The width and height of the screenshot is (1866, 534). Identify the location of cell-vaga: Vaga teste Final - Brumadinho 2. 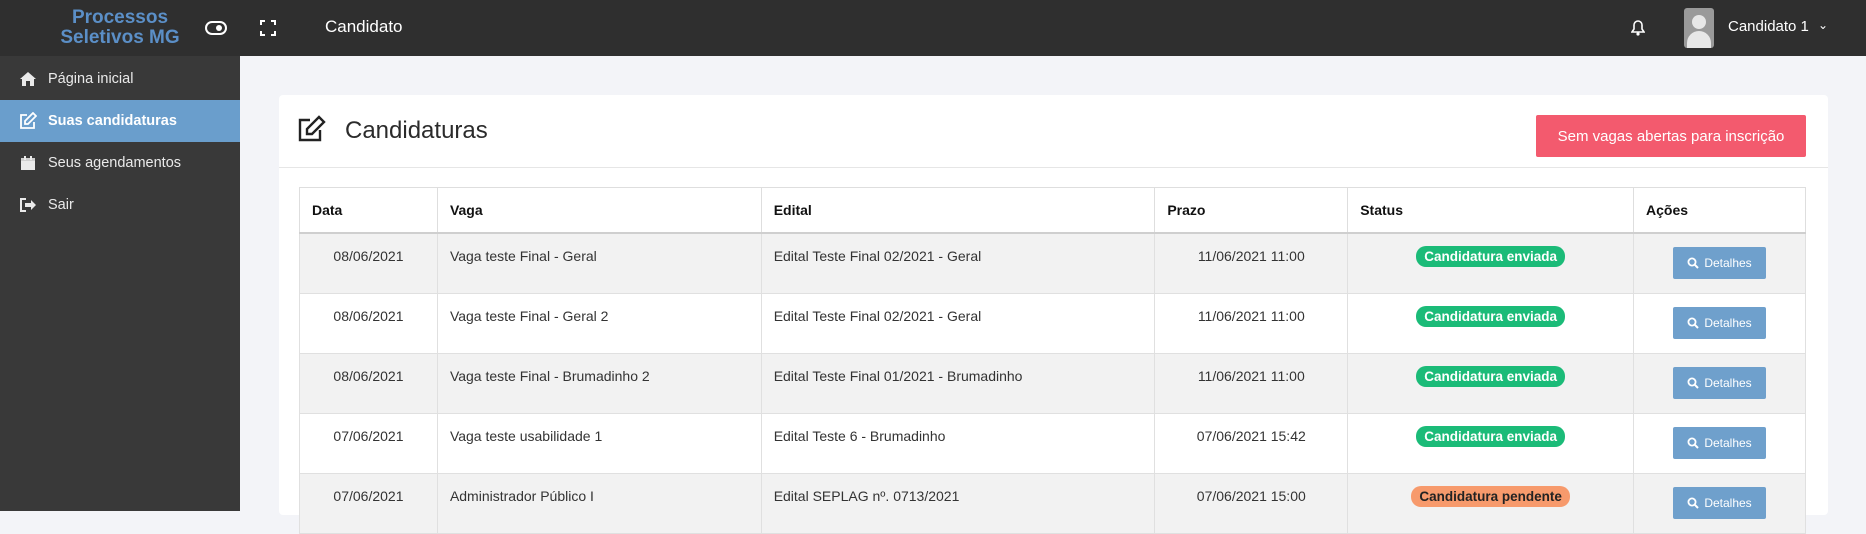
(599, 383).